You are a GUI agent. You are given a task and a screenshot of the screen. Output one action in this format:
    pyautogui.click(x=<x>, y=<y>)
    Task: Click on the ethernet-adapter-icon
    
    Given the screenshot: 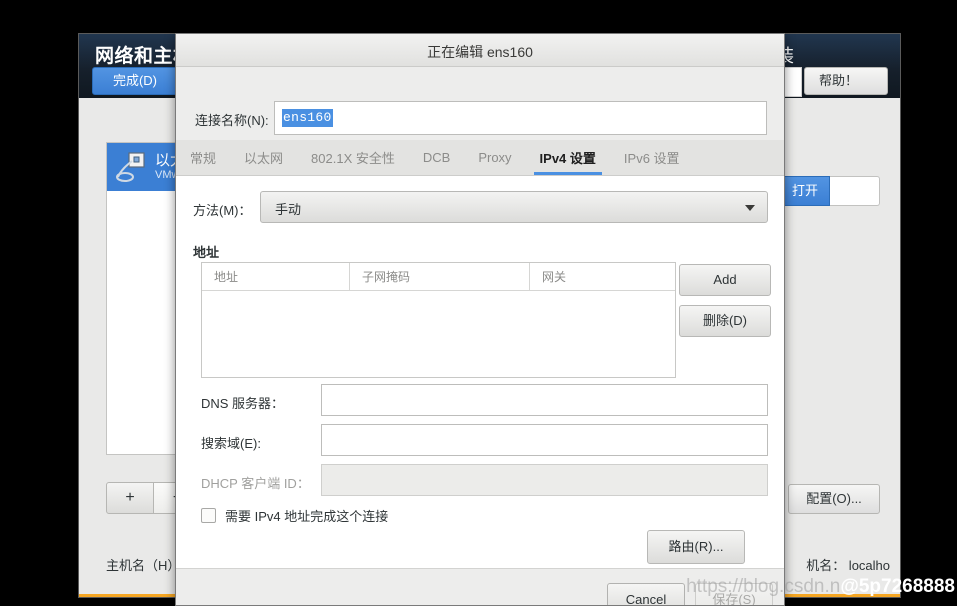 What is the action you would take?
    pyautogui.click(x=132, y=167)
    